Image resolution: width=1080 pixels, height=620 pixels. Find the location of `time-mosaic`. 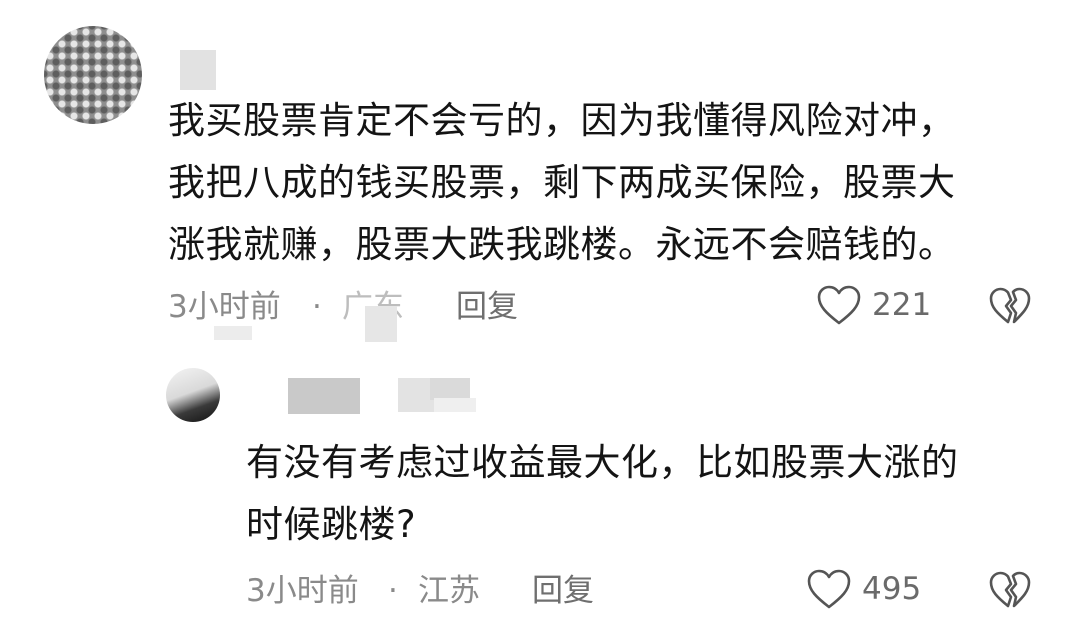

time-mosaic is located at coordinates (233, 333).